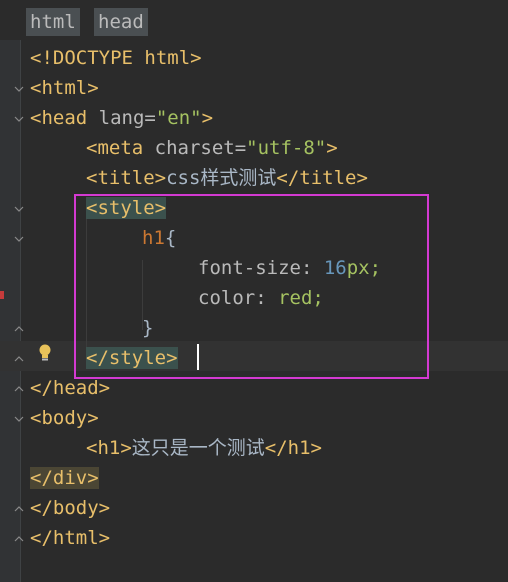 This screenshot has width=508, height=582. What do you see at coordinates (286, 148) in the screenshot?
I see `string-token: "utf-8"` at bounding box center [286, 148].